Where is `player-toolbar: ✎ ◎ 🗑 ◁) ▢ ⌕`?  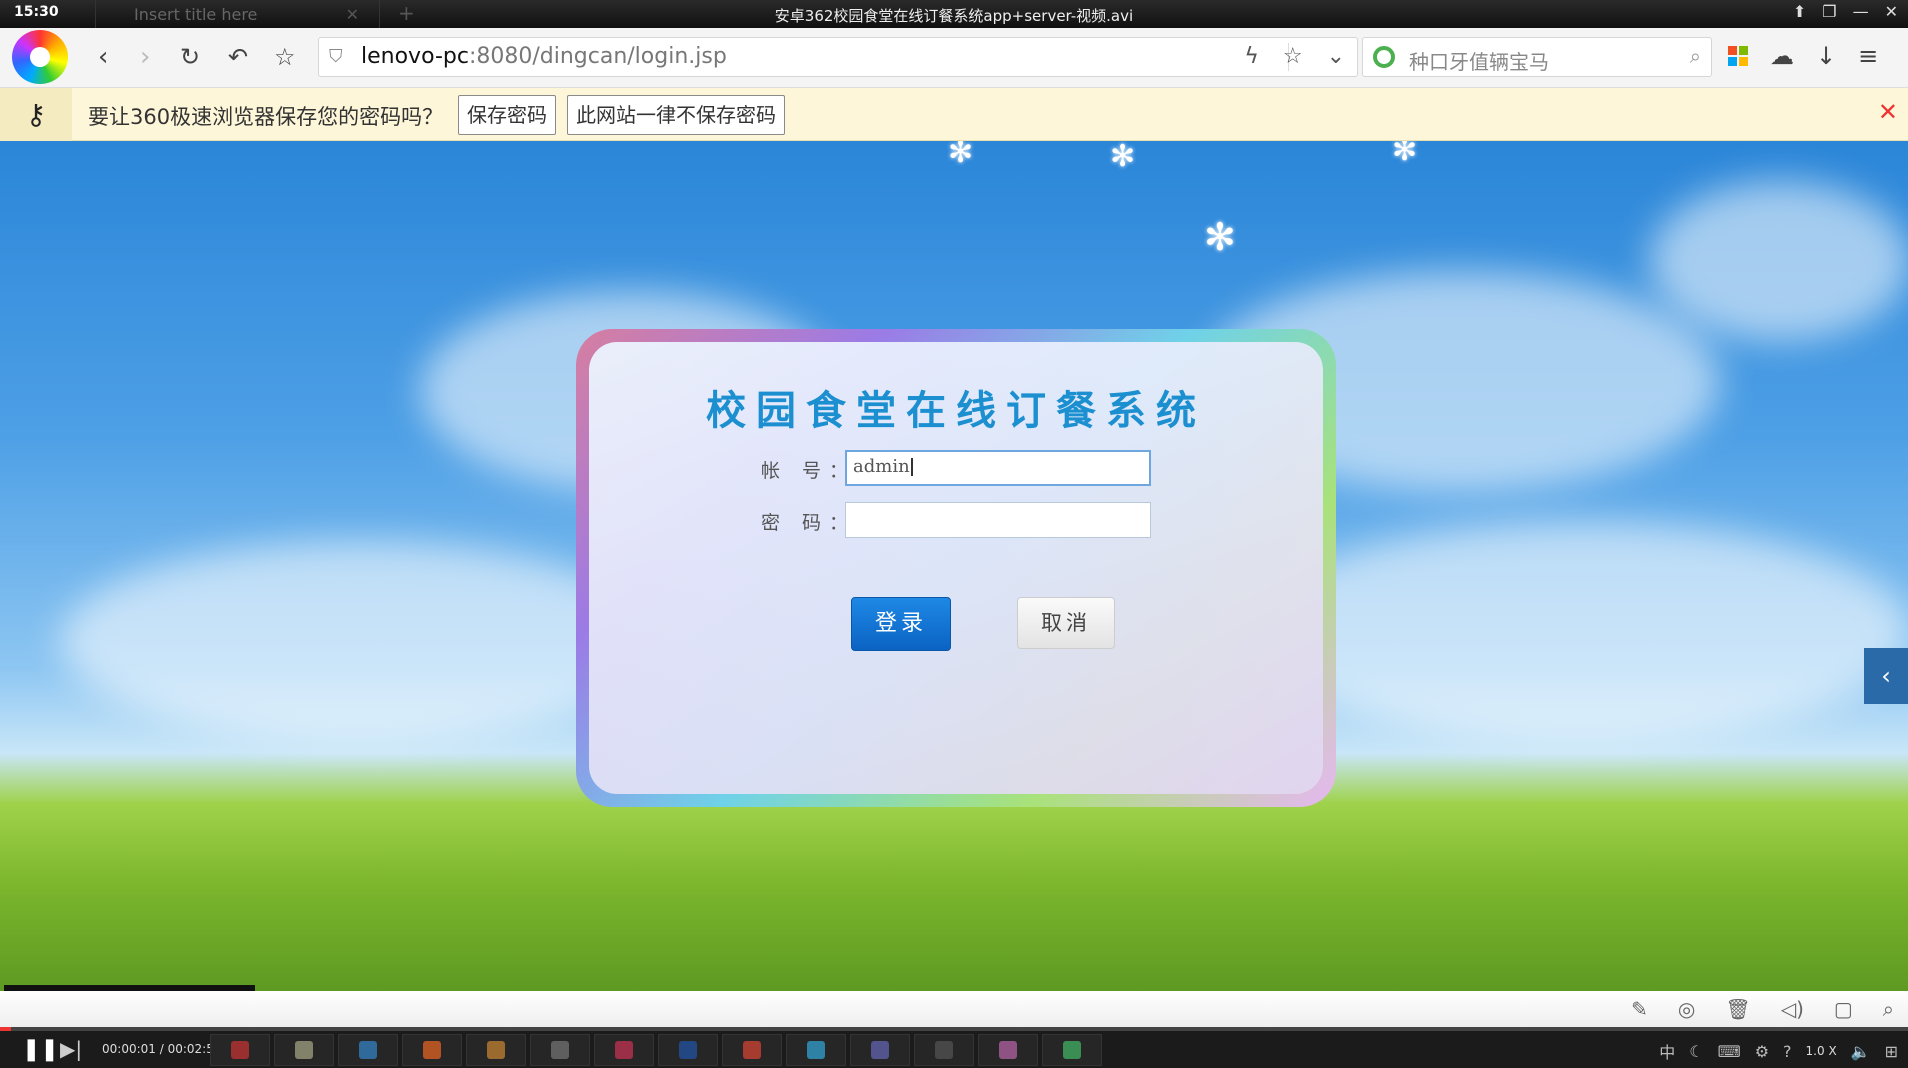
player-toolbar: ✎ ◎ 🗑 ◁) ▢ ⌕ is located at coordinates (954, 1009).